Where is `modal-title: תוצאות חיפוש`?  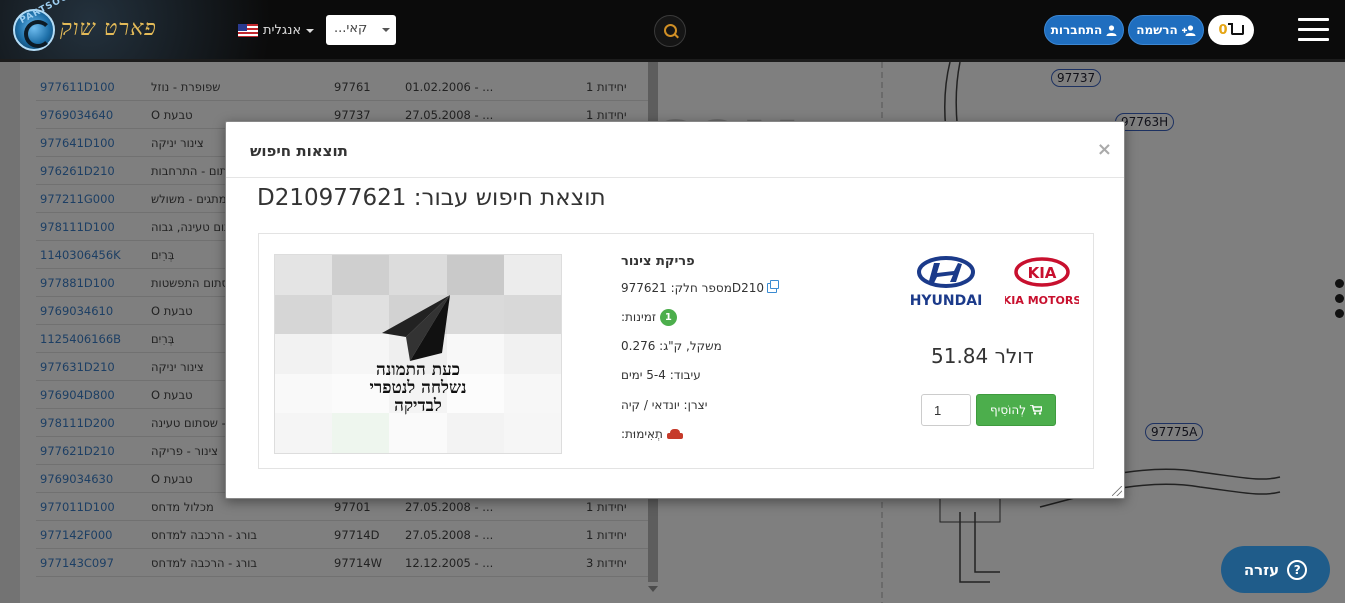 modal-title: תוצאות חיפוש is located at coordinates (299, 151).